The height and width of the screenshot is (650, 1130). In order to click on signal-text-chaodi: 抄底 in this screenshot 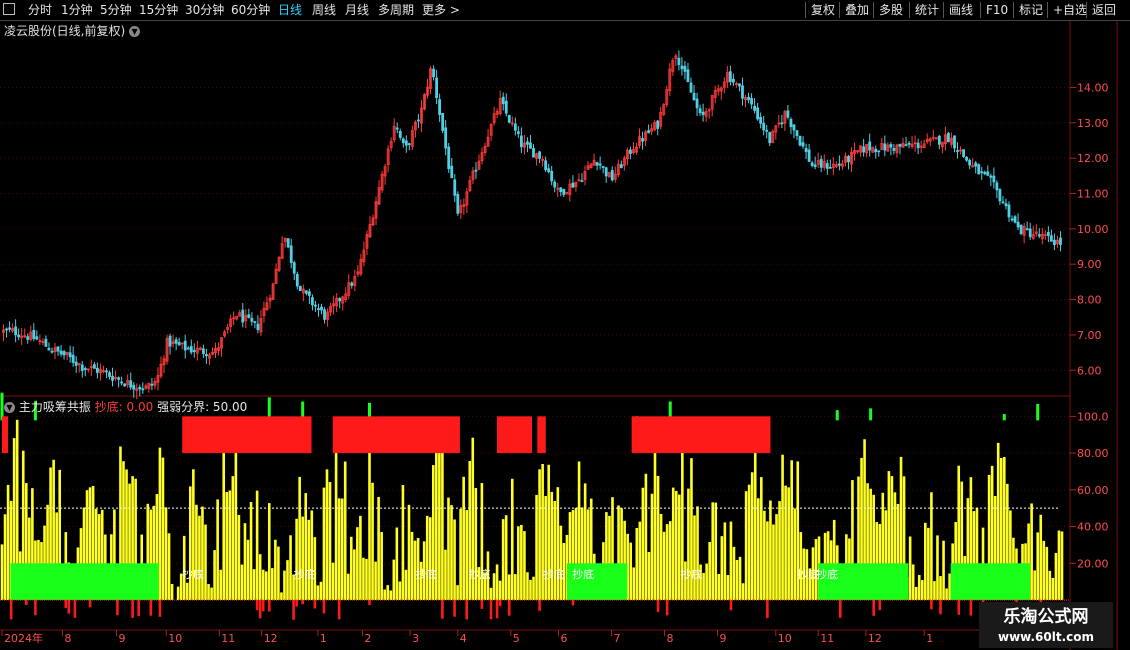, I will do `click(193, 574)`.